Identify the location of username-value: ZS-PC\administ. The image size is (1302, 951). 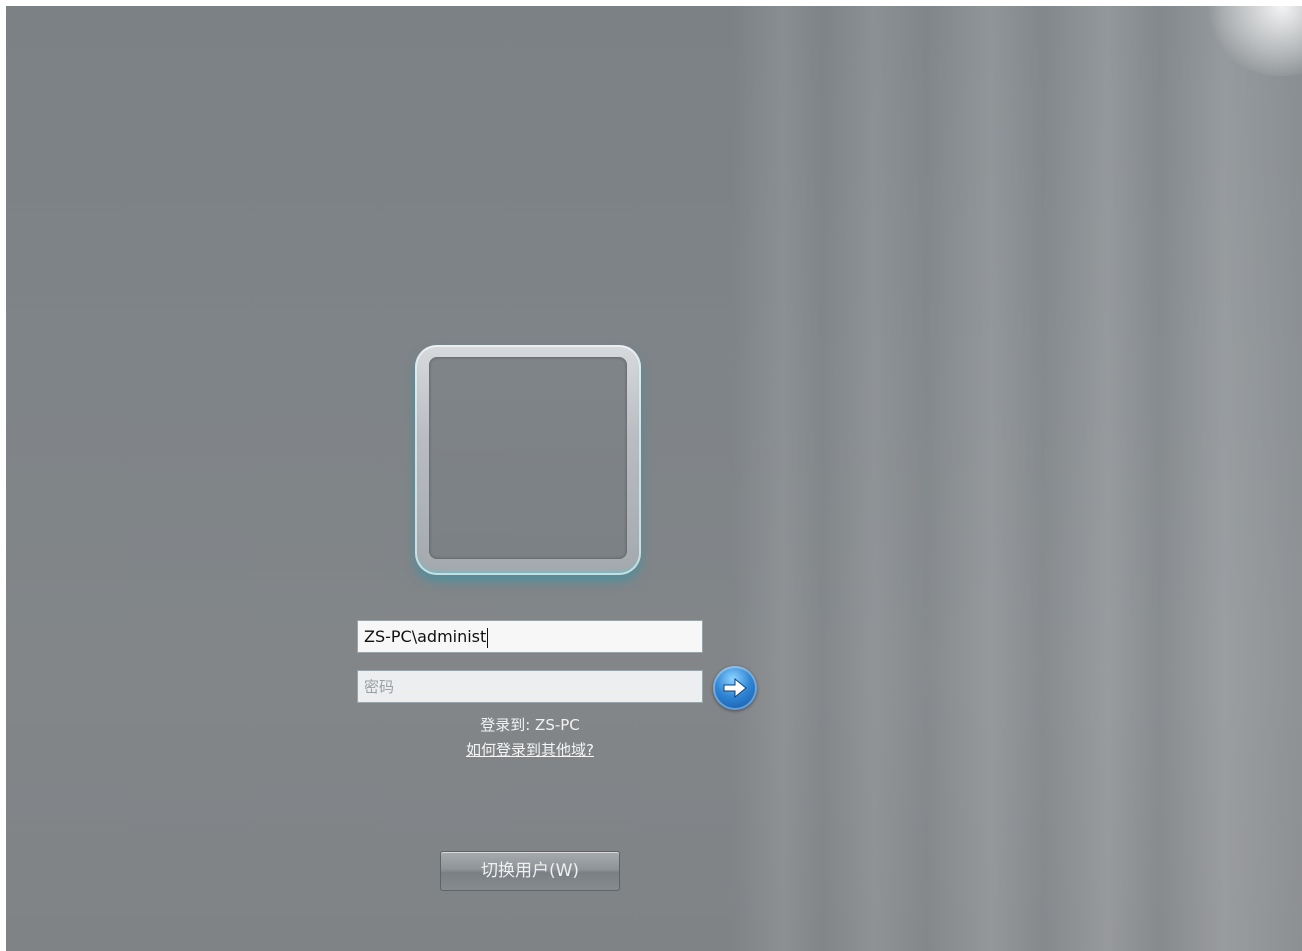
(425, 636).